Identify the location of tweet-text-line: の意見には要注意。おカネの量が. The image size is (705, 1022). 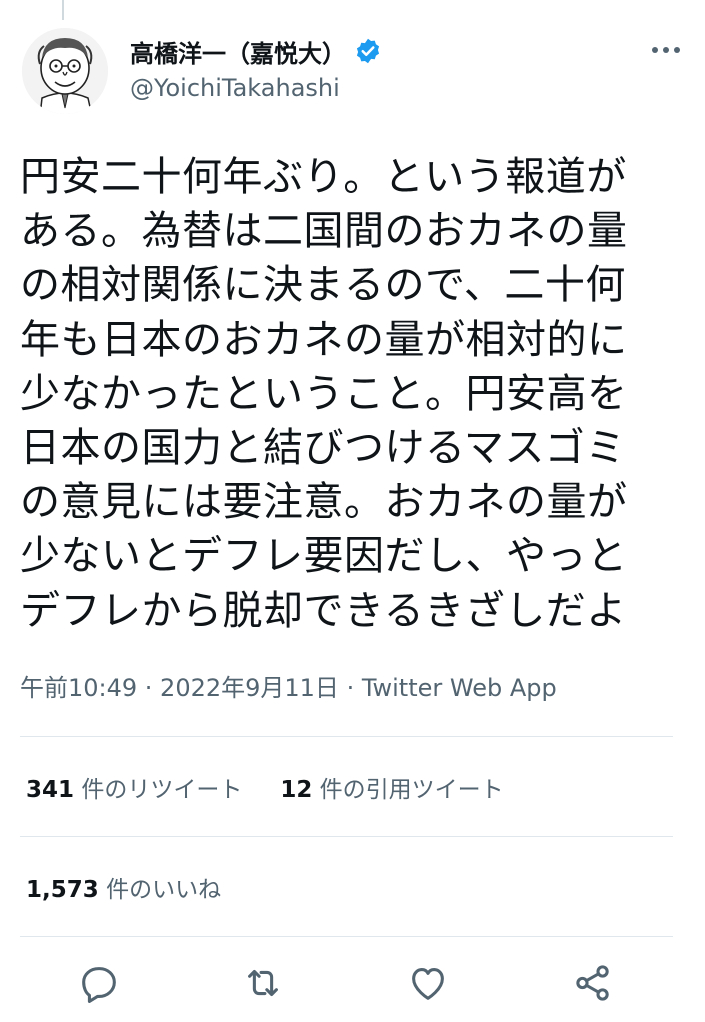
(324, 502).